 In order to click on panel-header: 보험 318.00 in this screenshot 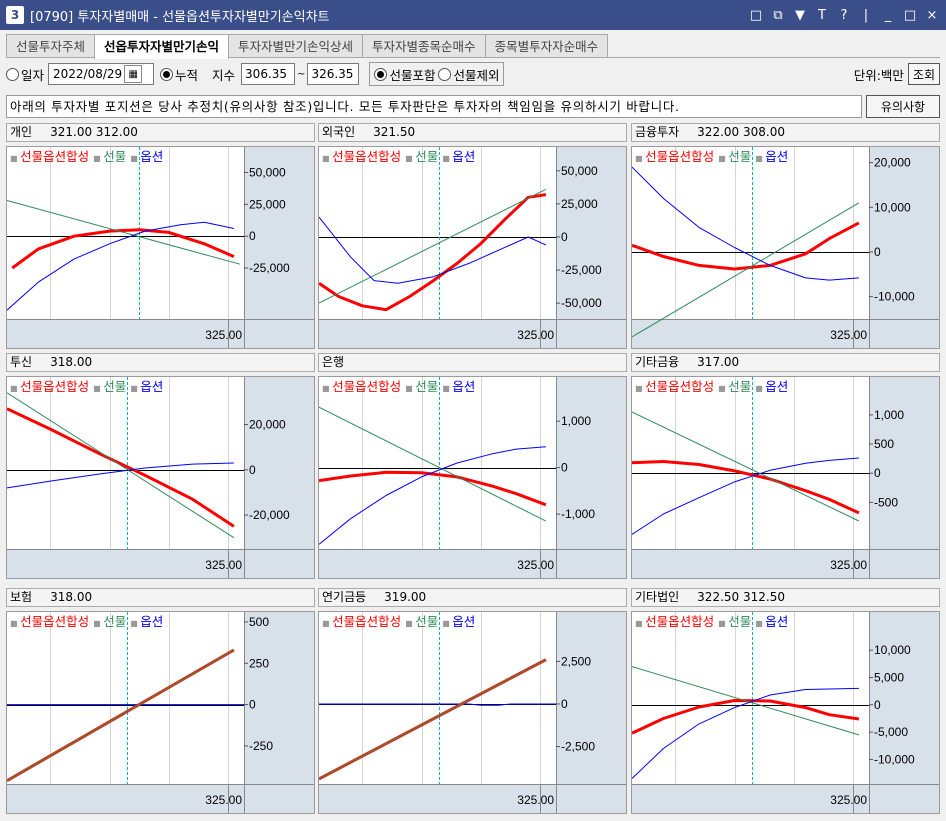, I will do `click(160, 597)`.